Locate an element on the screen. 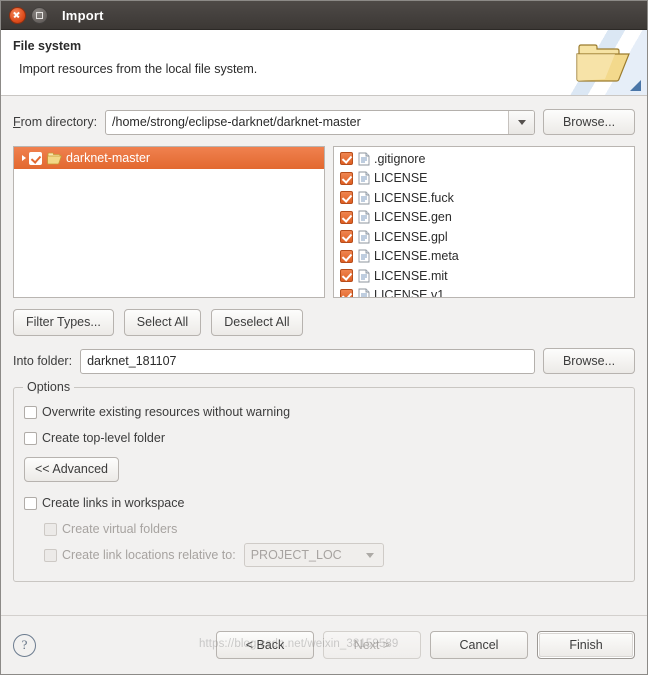  options-group-title: Options is located at coordinates (49, 387).